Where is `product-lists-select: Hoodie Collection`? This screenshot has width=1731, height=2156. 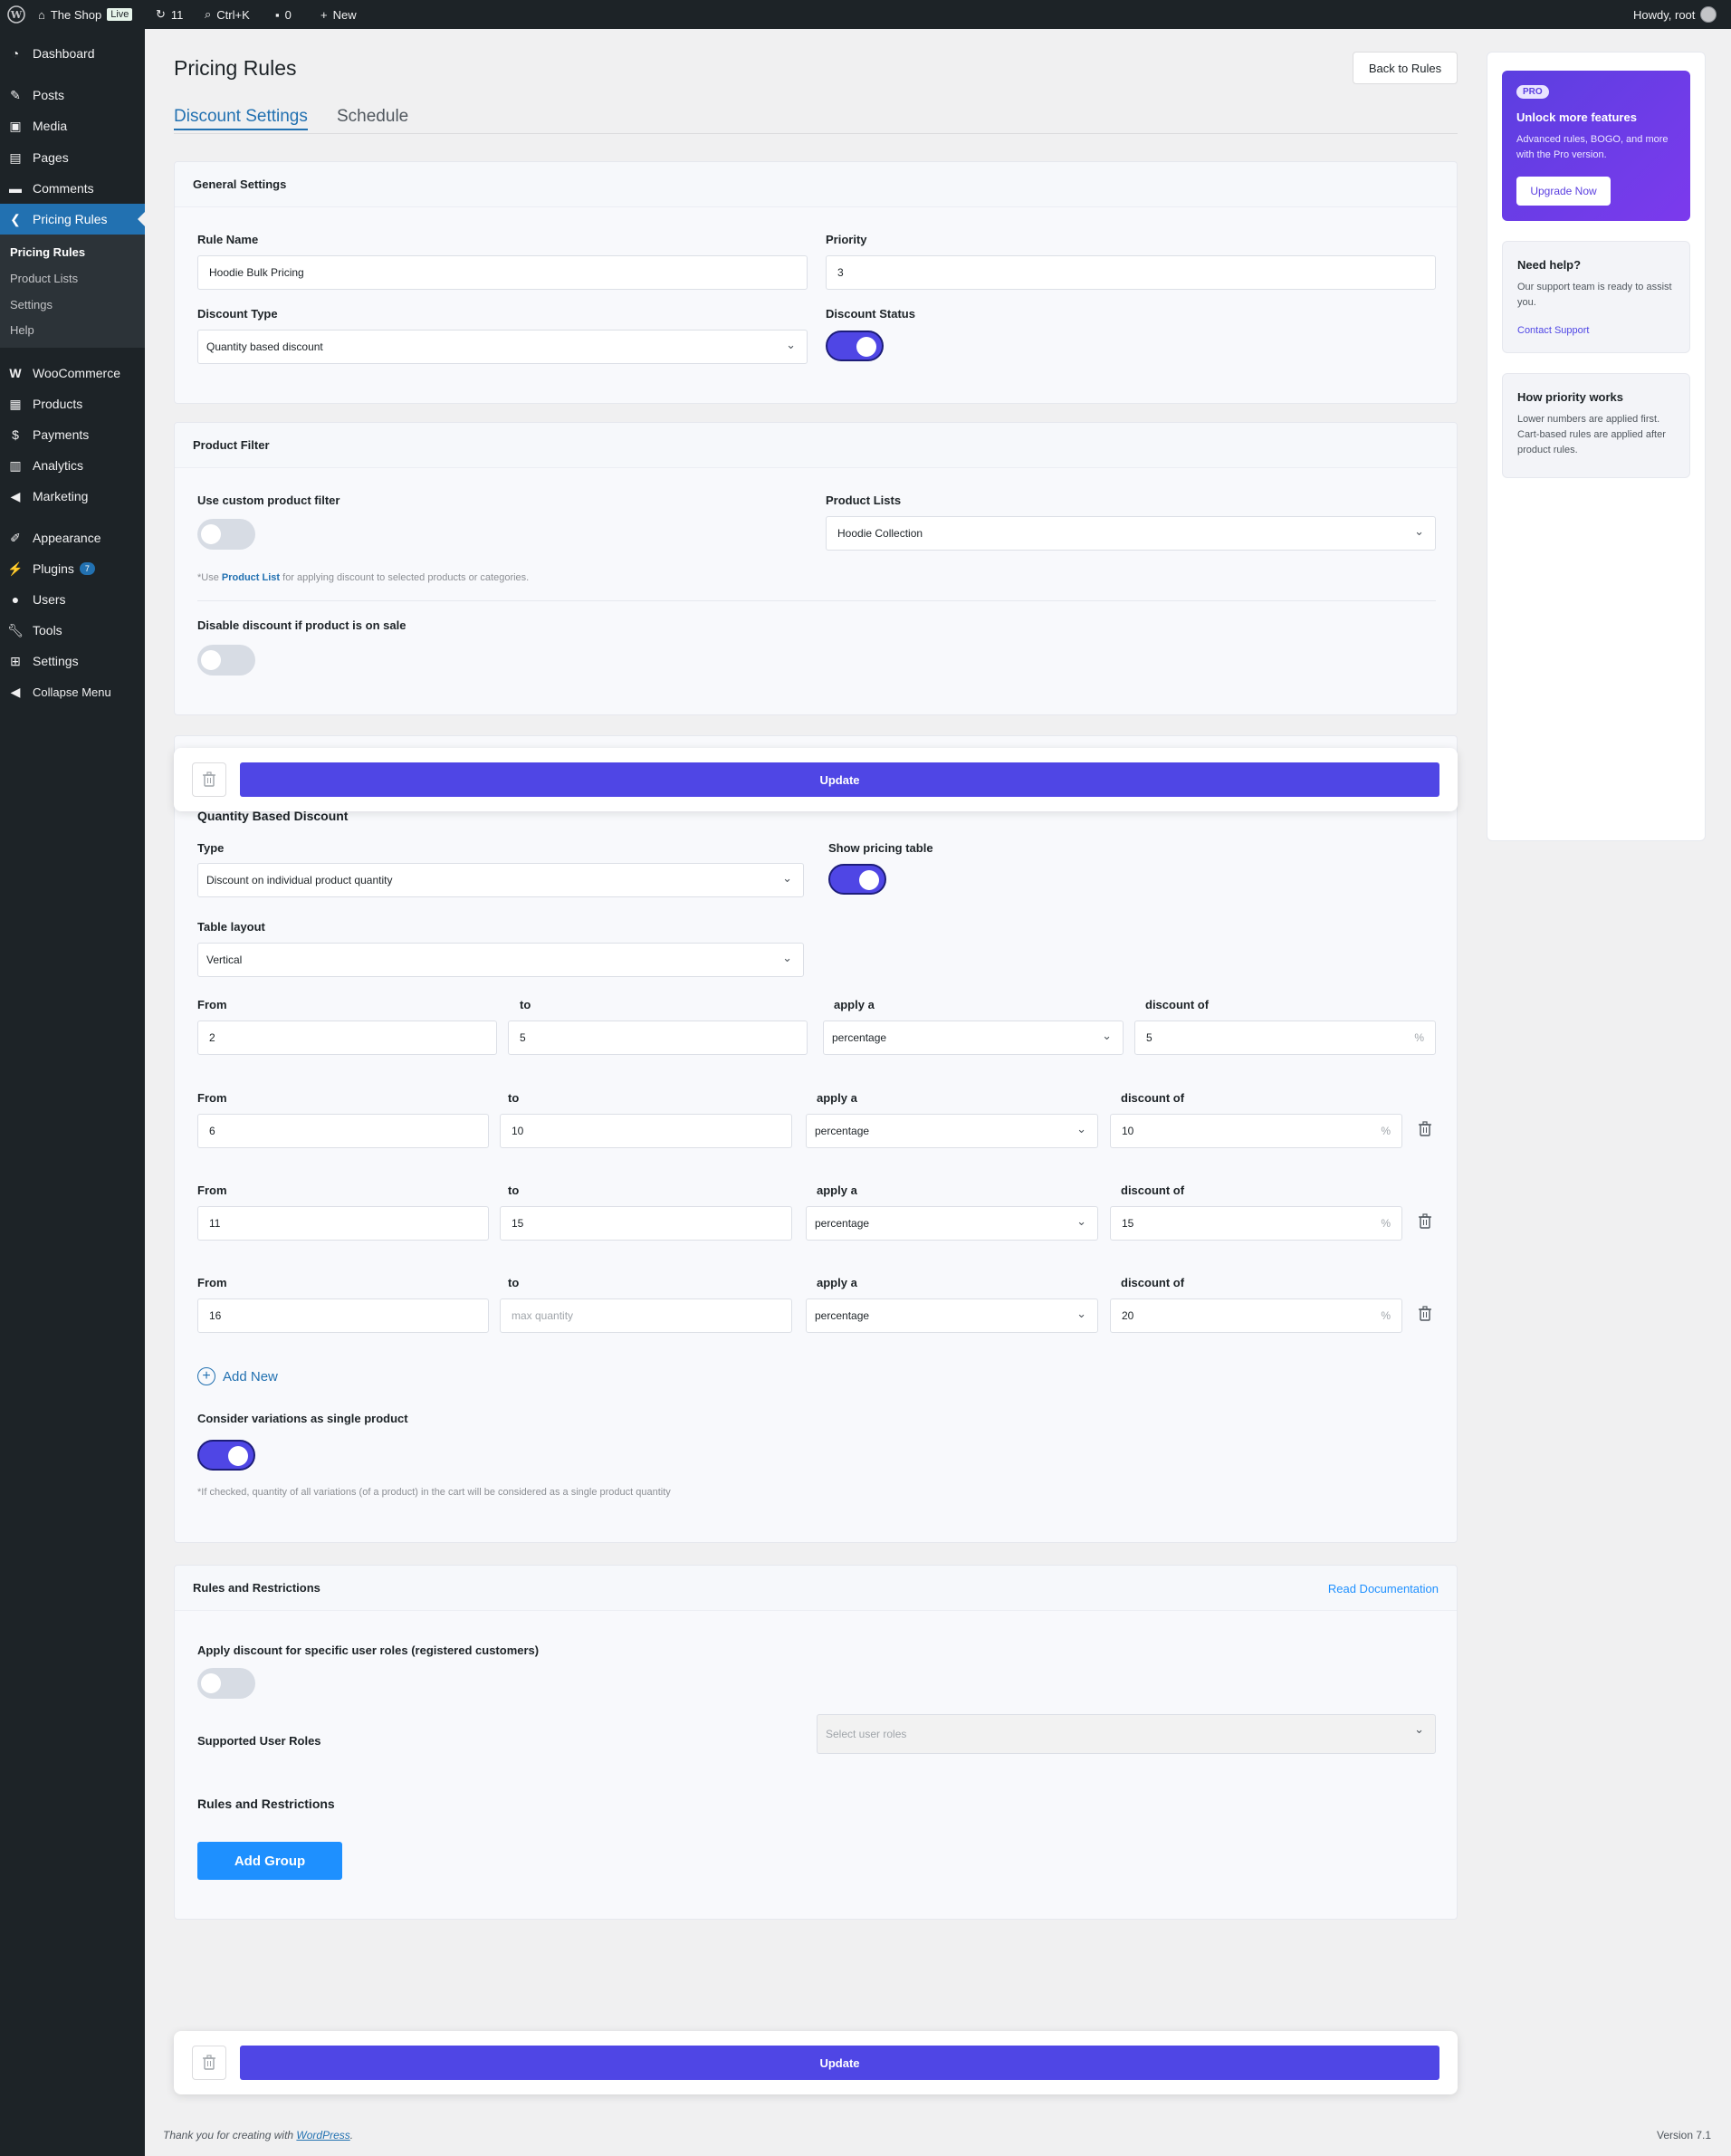
product-lists-select: Hoodie Collection is located at coordinates (1131, 533).